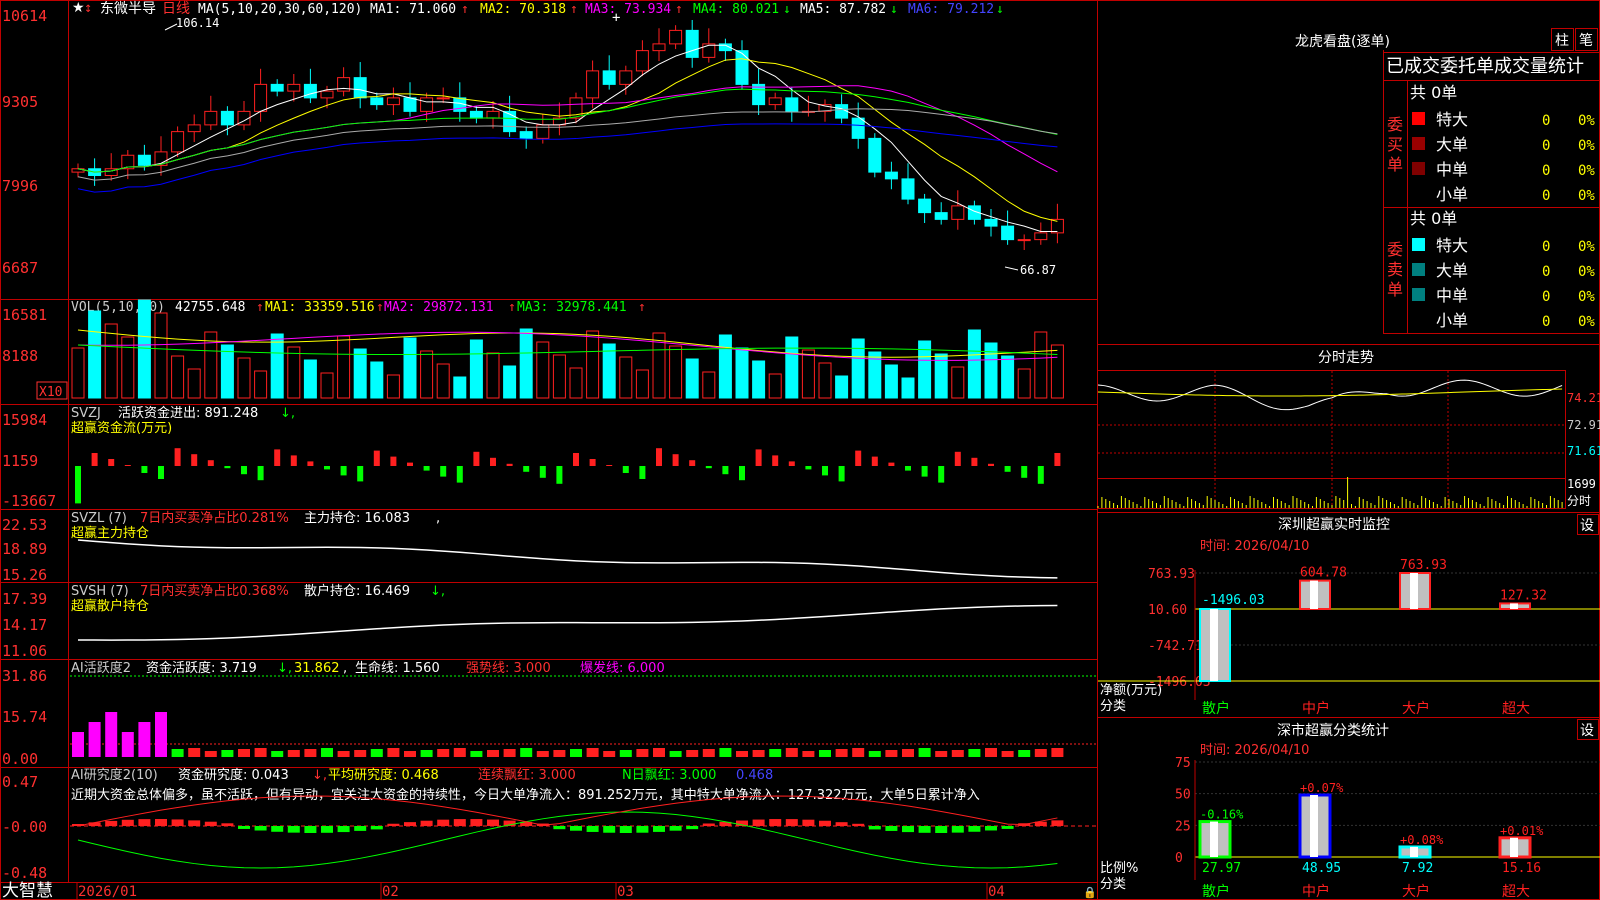 The width and height of the screenshot is (1600, 900). Describe the element at coordinates (24, 420) in the screenshot. I see `svzj-axis-label: 15984` at that location.